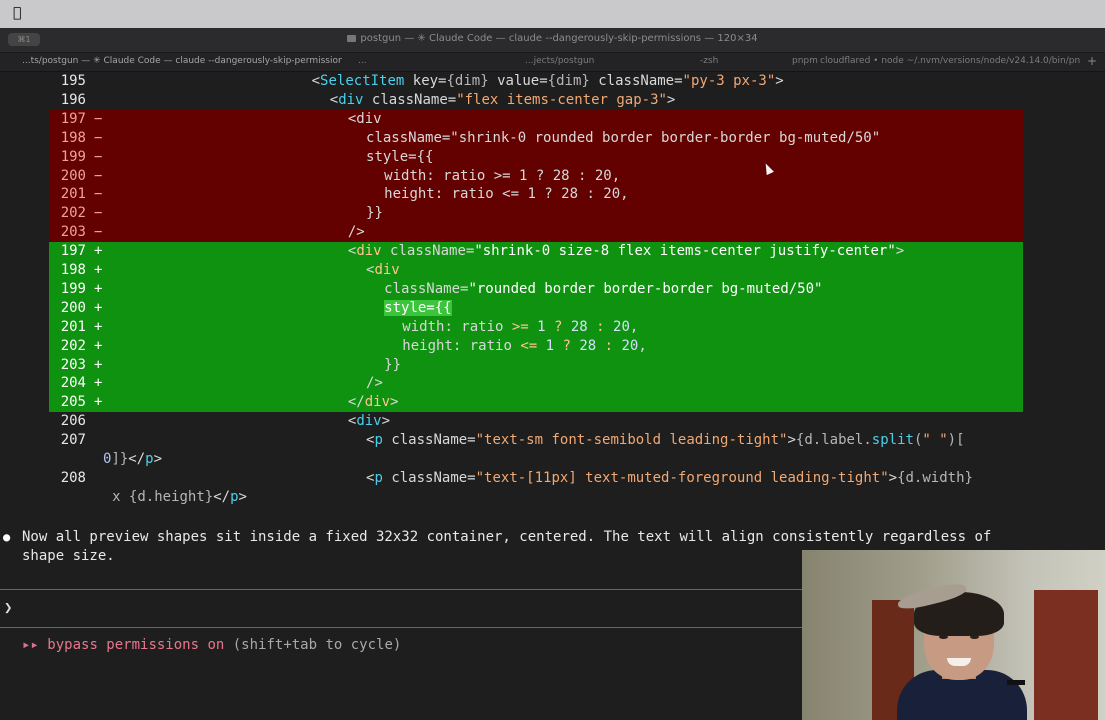 Image resolution: width=1105 pixels, height=720 pixels. Describe the element at coordinates (73, 270) in the screenshot. I see `line-number: 198` at that location.